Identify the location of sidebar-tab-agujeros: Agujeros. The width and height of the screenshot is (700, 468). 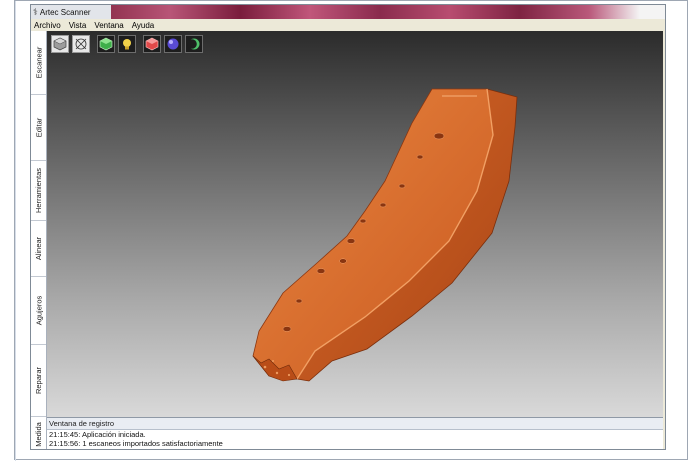
(38, 311).